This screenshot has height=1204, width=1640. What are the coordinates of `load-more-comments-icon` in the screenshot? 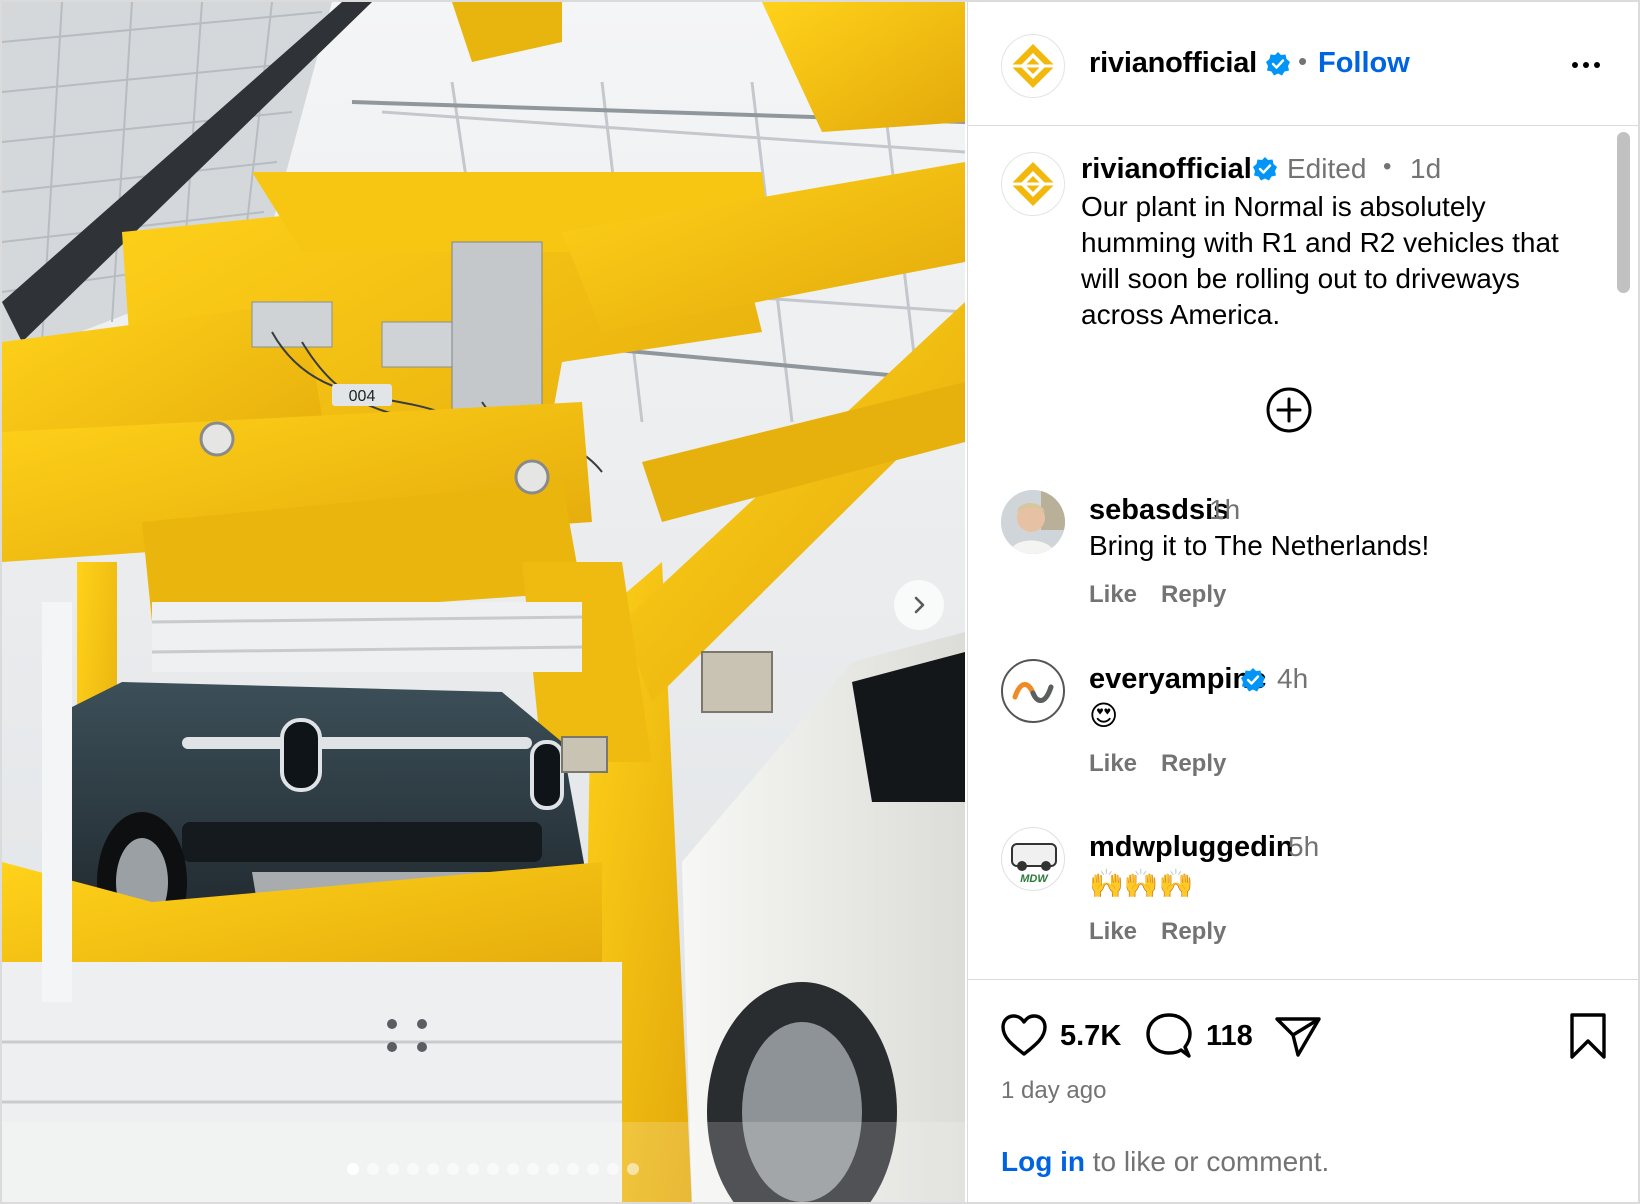 It's located at (1289, 410).